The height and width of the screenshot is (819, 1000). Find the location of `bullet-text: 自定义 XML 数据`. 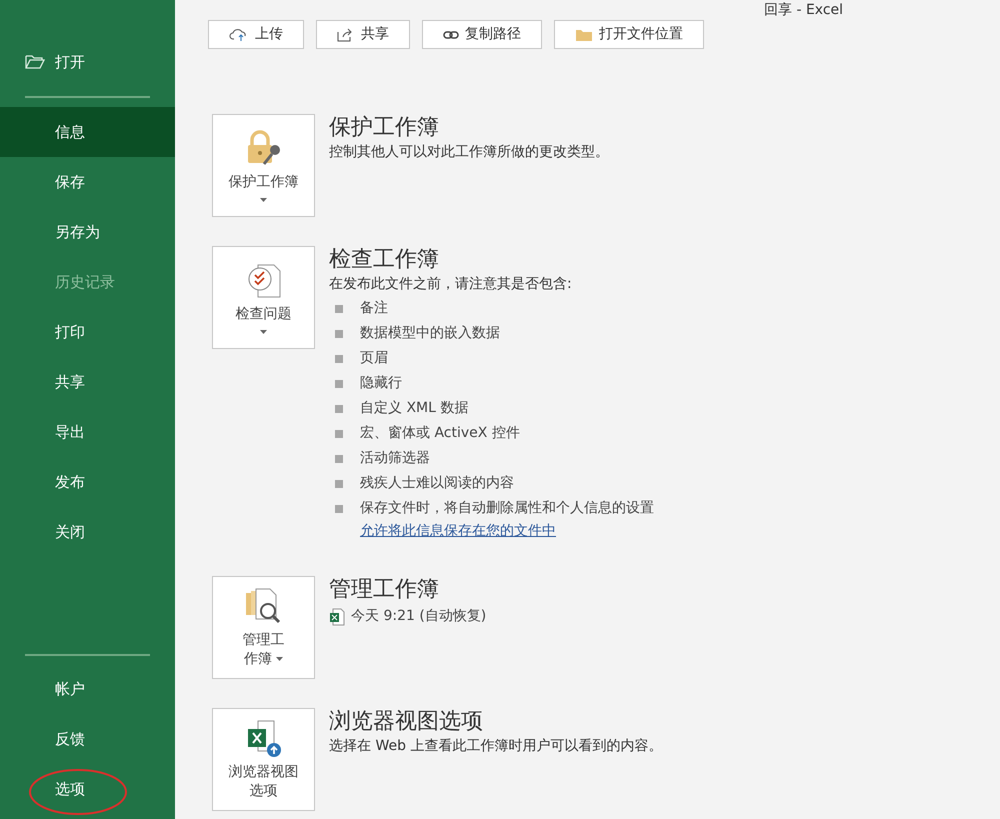

bullet-text: 自定义 XML 数据 is located at coordinates (414, 408).